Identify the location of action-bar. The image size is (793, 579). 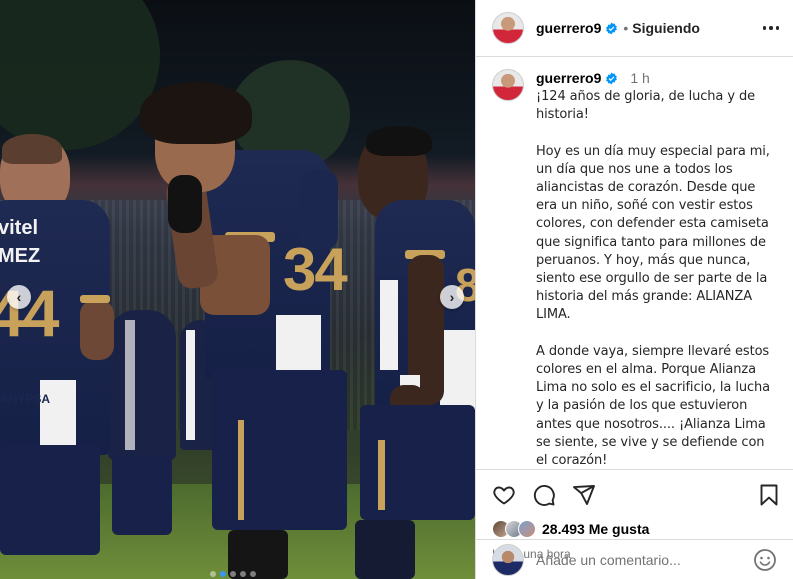
(636, 495).